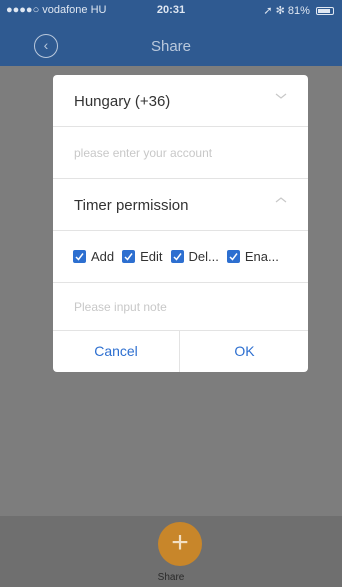 Image resolution: width=342 pixels, height=587 pixels. What do you see at coordinates (244, 351) in the screenshot?
I see `ok-button: OK` at bounding box center [244, 351].